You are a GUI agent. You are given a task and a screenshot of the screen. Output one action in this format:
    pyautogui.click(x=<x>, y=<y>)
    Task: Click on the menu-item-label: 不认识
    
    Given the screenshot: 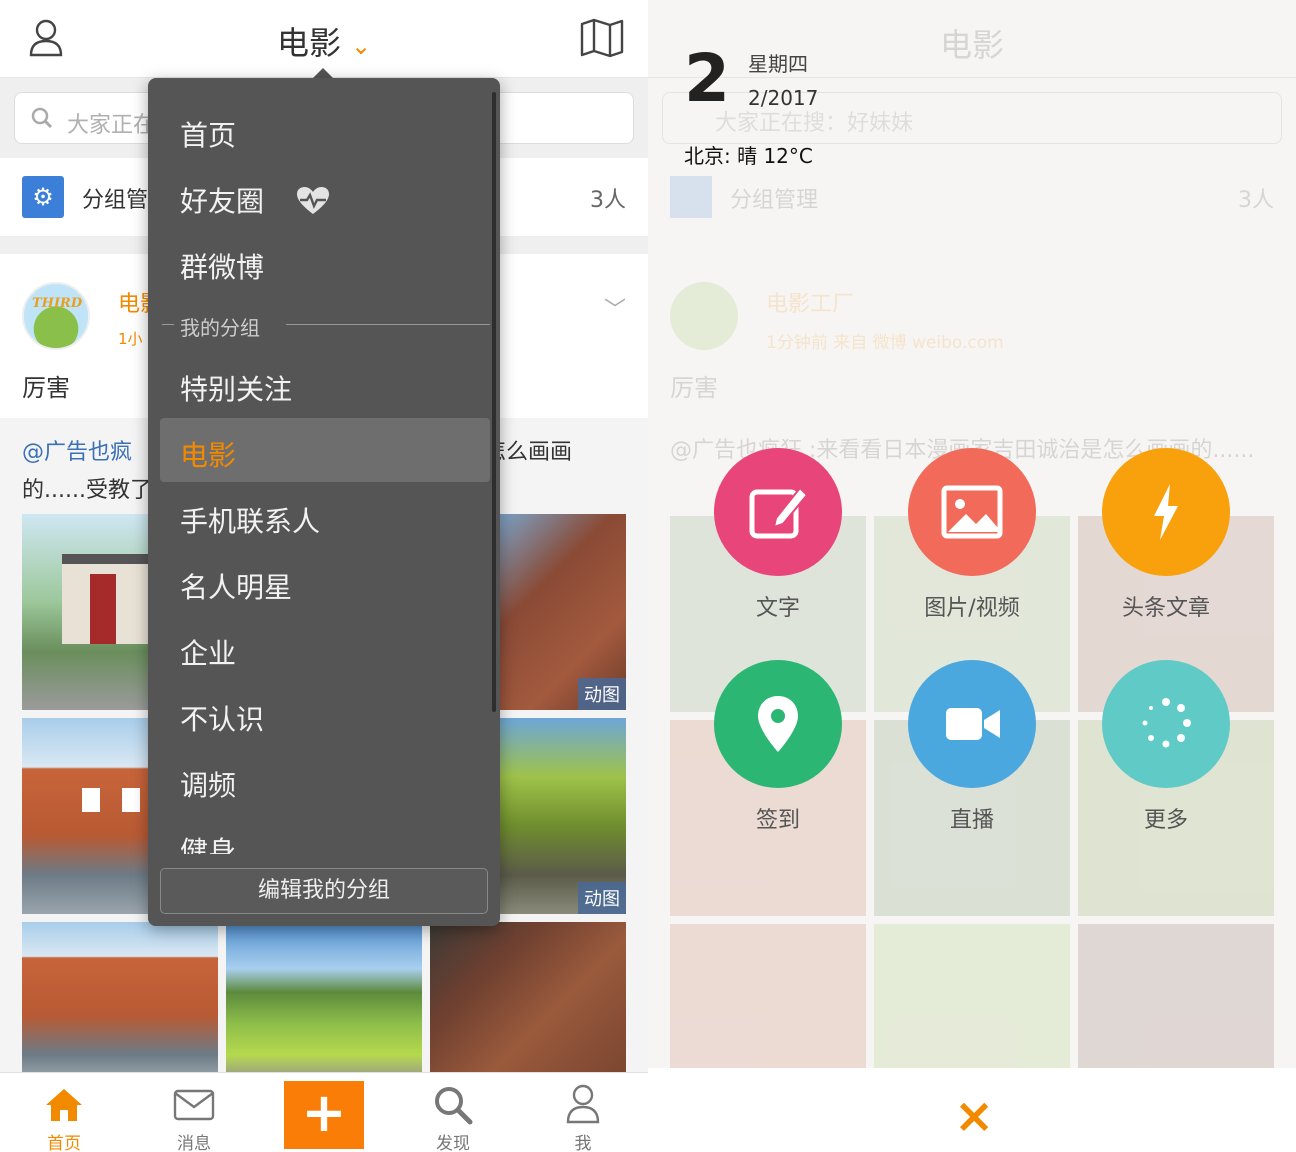 What is the action you would take?
    pyautogui.click(x=222, y=719)
    